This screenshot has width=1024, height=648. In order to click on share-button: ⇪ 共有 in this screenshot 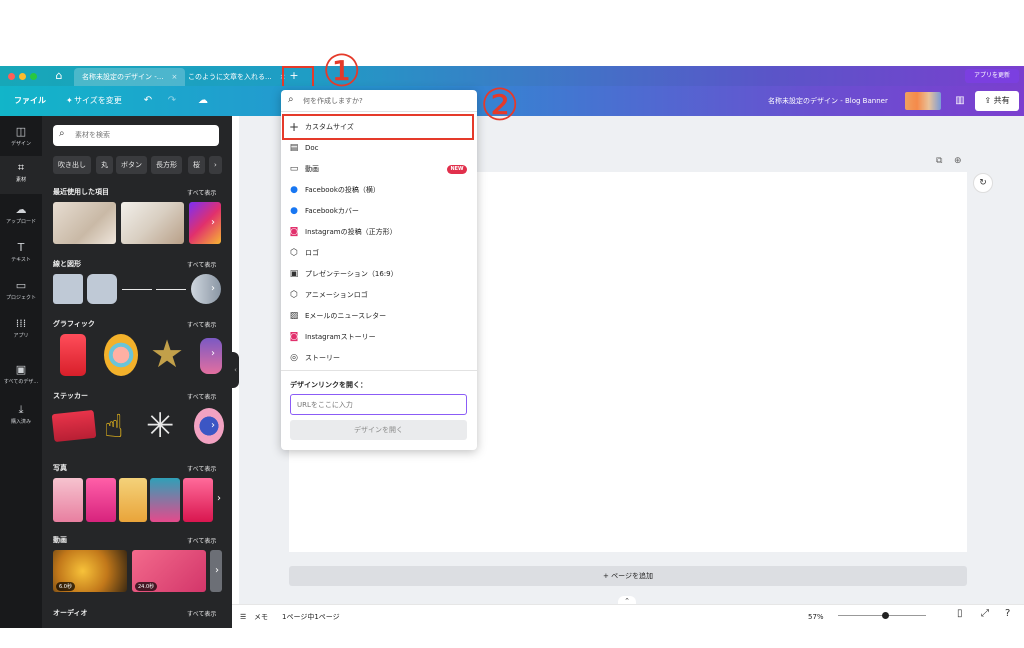, I will do `click(997, 101)`.